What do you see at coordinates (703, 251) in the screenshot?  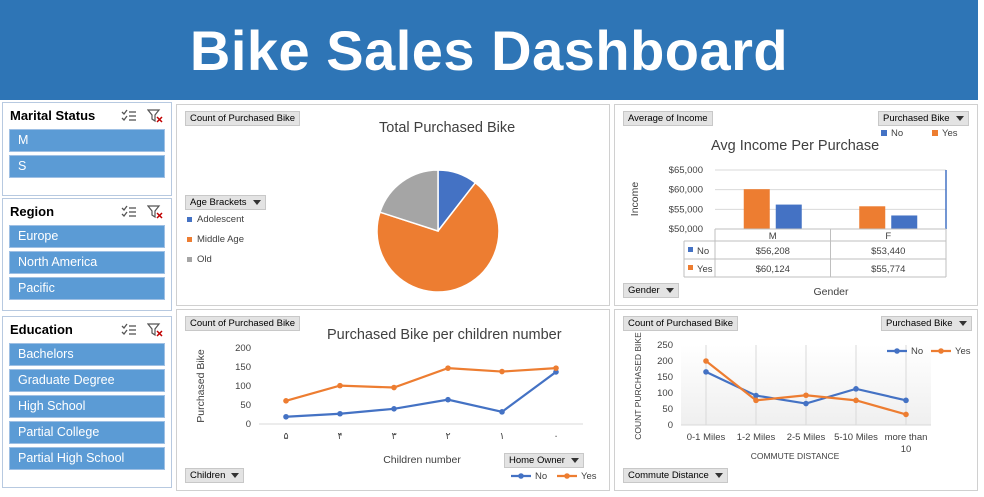 I see `table-row-label-no: No` at bounding box center [703, 251].